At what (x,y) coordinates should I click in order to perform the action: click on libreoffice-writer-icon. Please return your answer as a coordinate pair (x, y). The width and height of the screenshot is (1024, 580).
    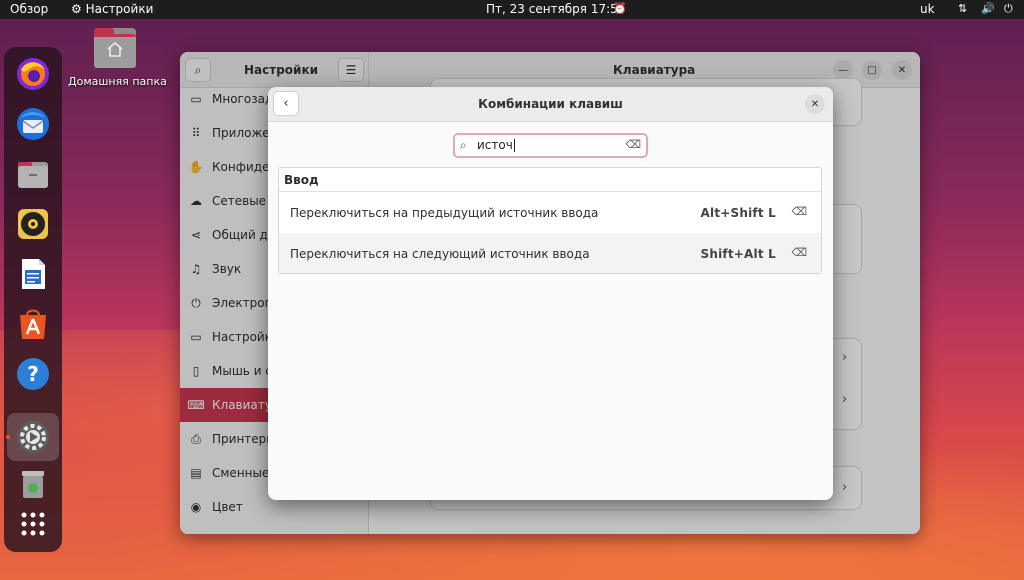
    Looking at the image, I should click on (33, 274).